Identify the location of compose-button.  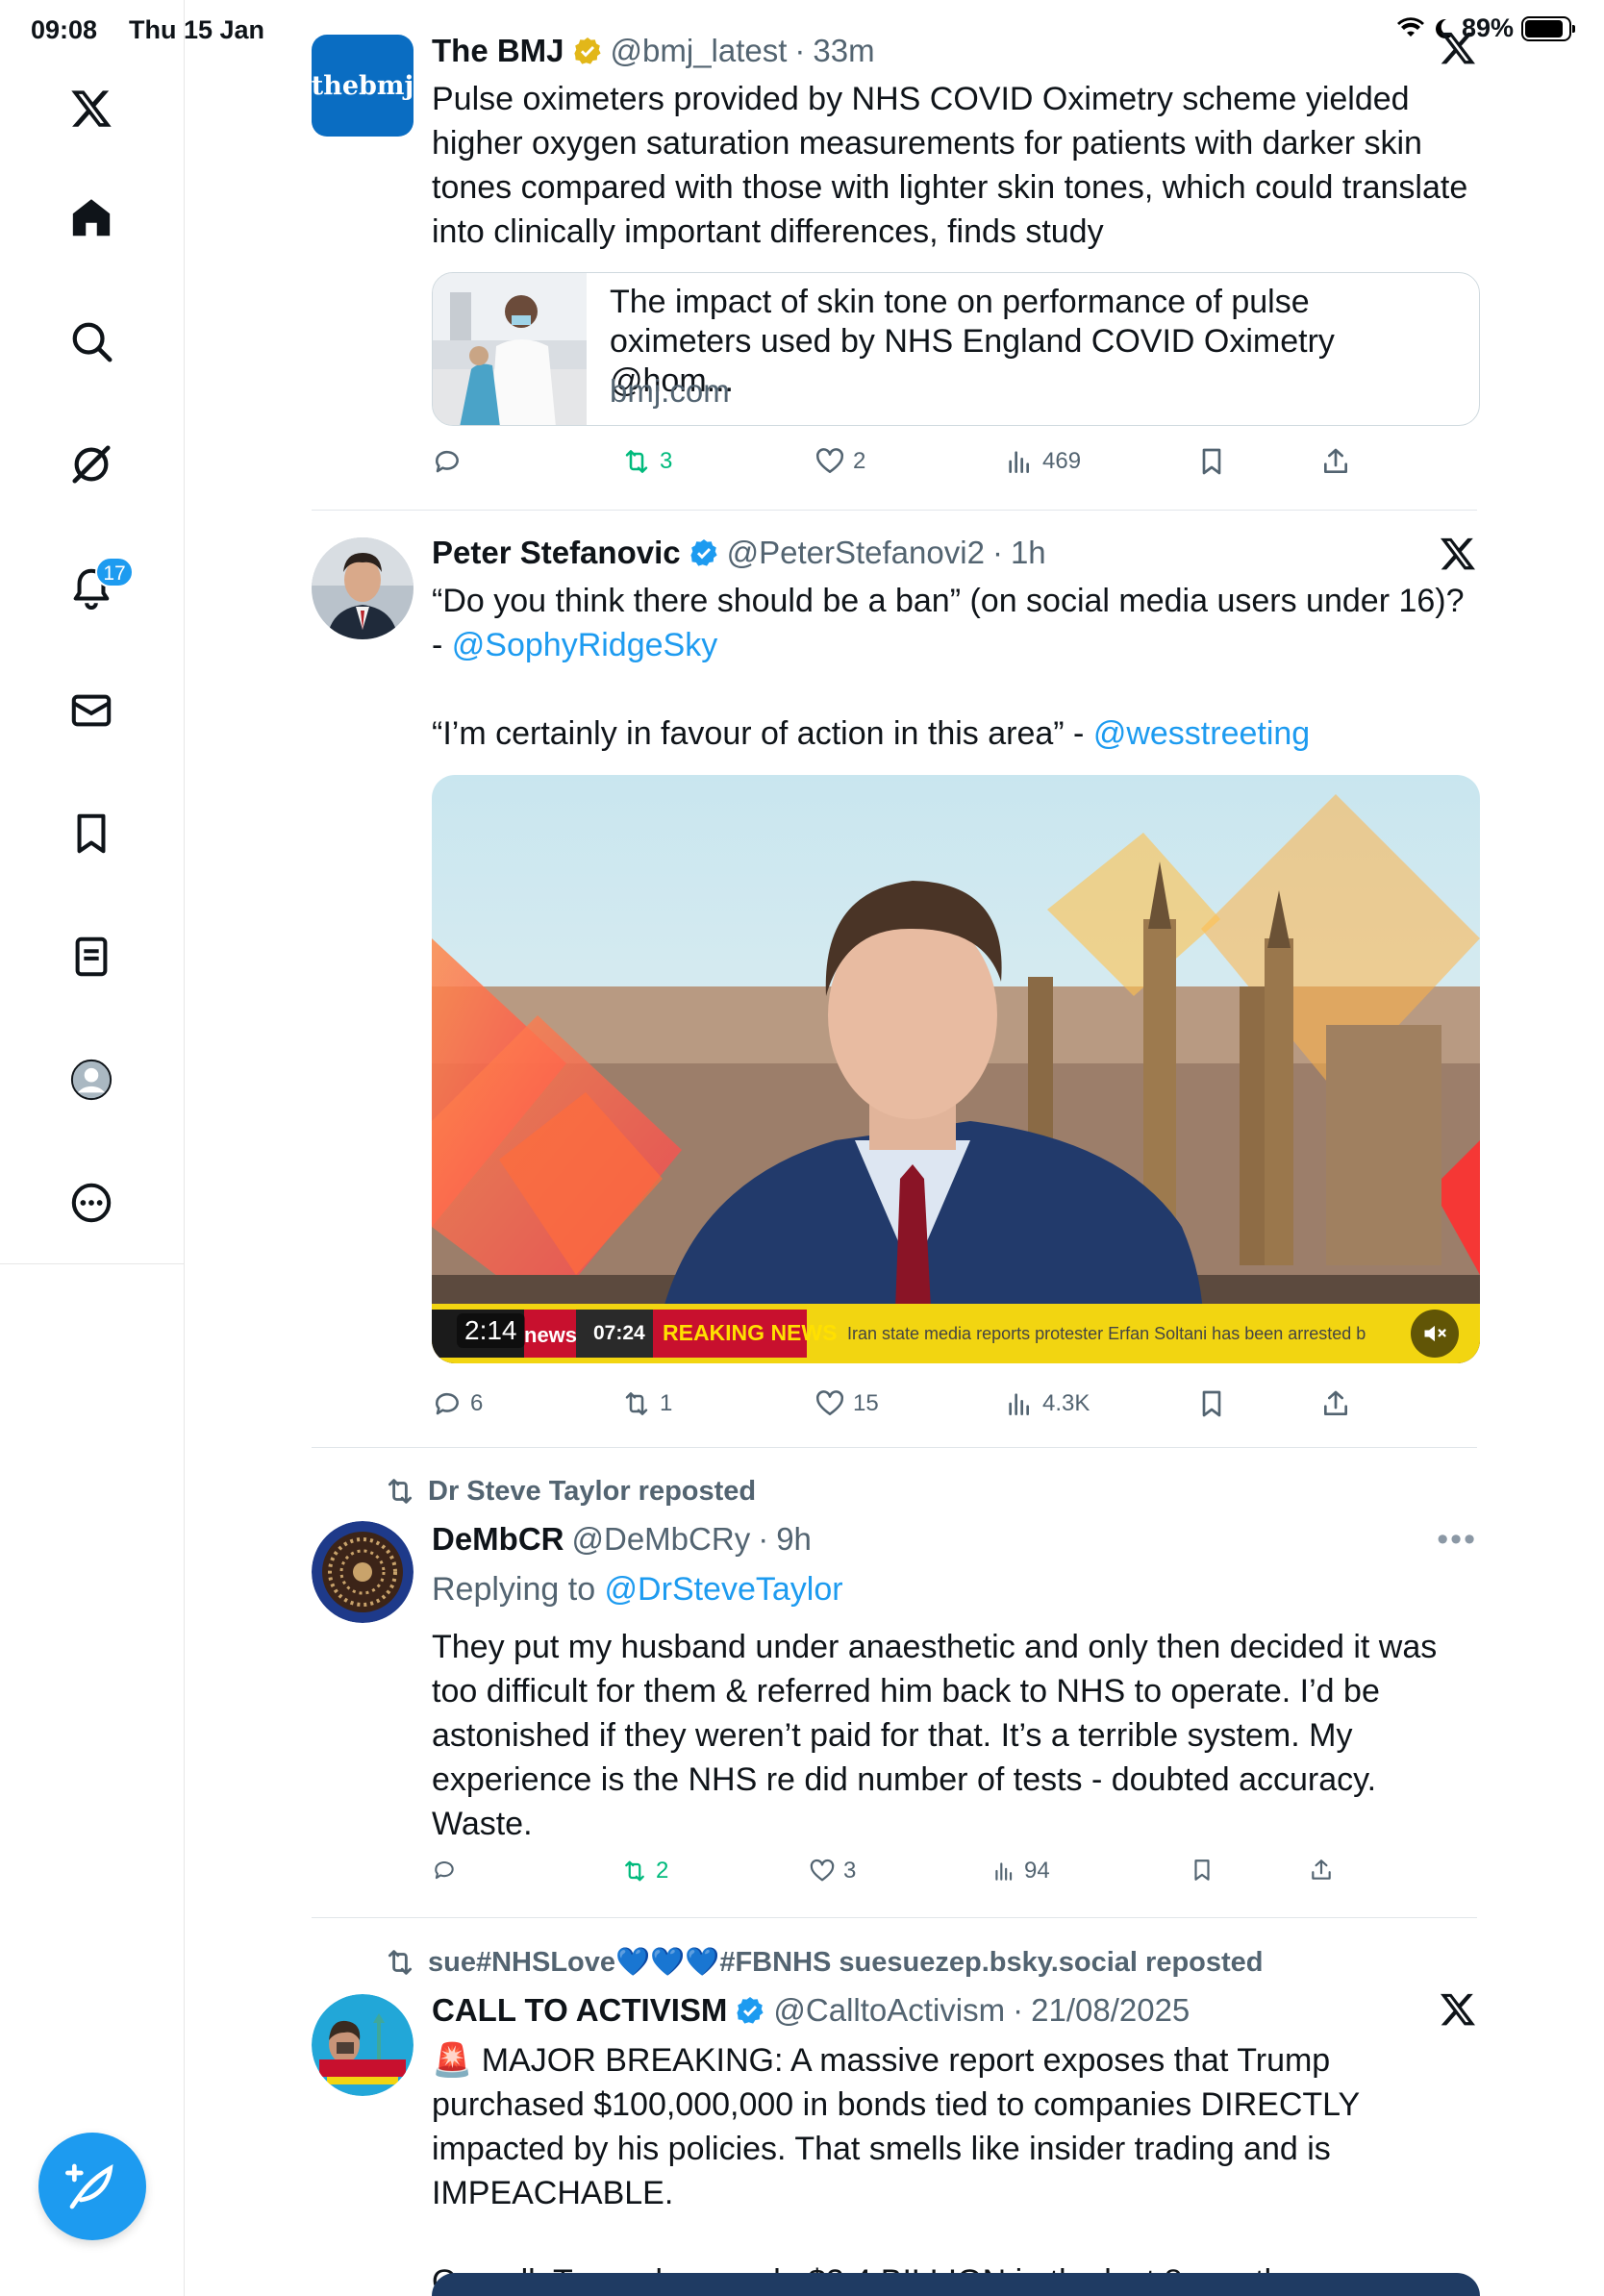
(92, 2186).